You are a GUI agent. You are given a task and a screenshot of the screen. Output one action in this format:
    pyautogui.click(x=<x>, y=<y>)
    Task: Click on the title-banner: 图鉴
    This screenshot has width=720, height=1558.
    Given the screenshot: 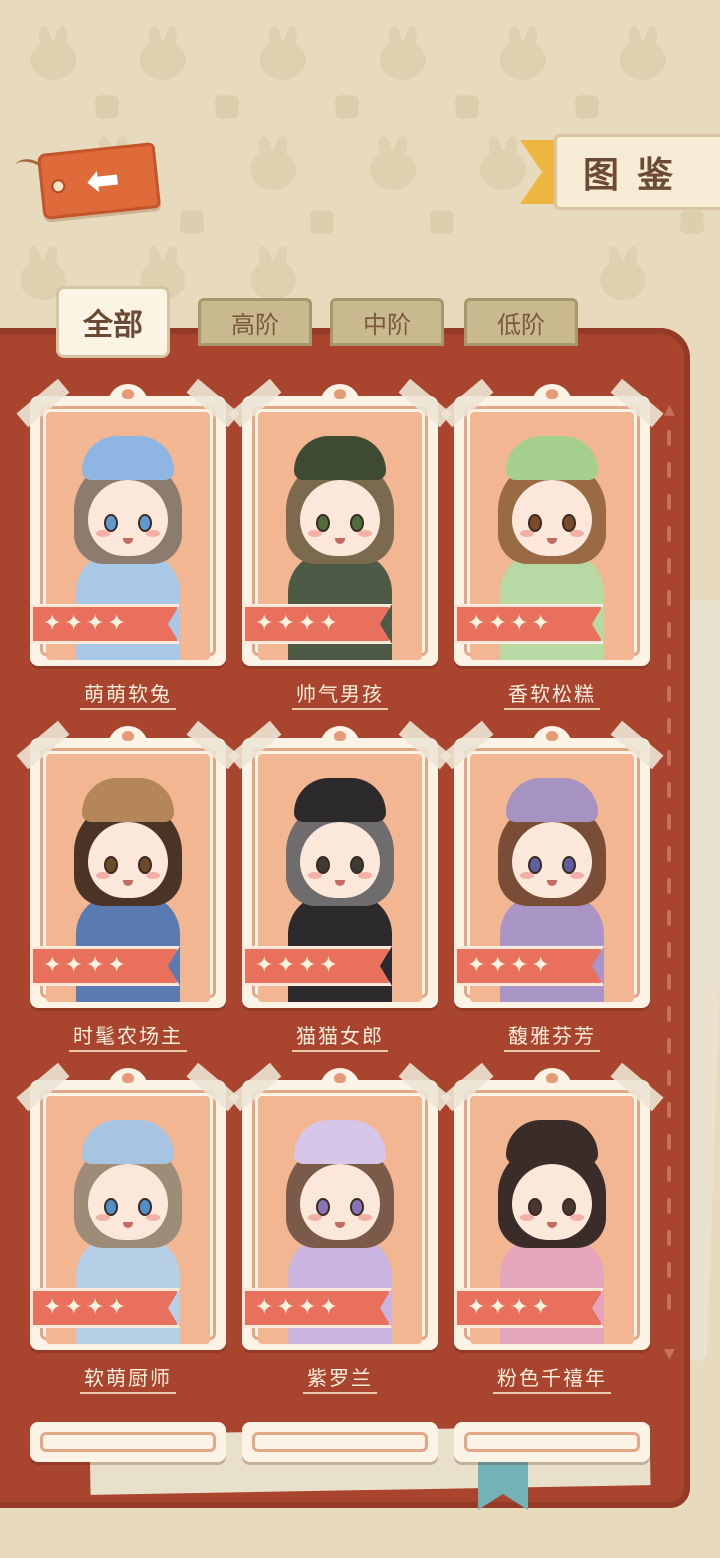 What is the action you would take?
    pyautogui.click(x=620, y=172)
    